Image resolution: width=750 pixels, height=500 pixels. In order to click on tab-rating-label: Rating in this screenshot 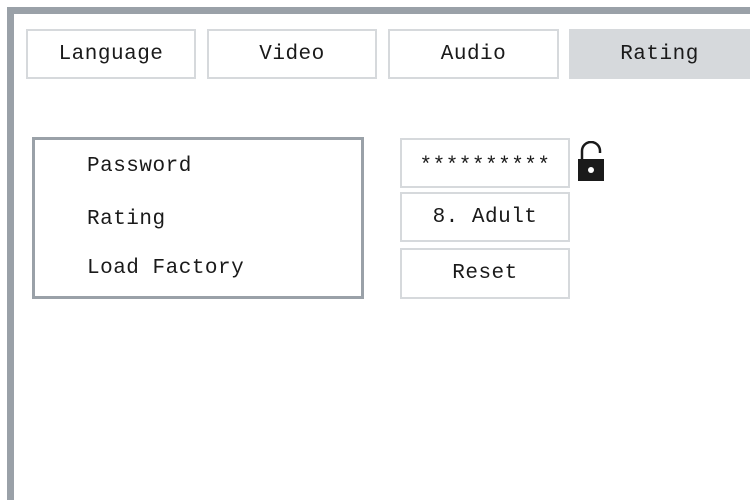, I will do `click(659, 54)`.